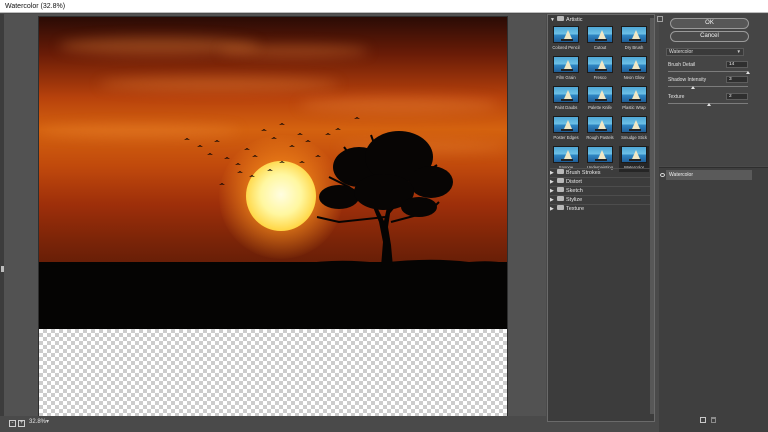  Describe the element at coordinates (2, 223) in the screenshot. I see `left-edge-strip` at that location.